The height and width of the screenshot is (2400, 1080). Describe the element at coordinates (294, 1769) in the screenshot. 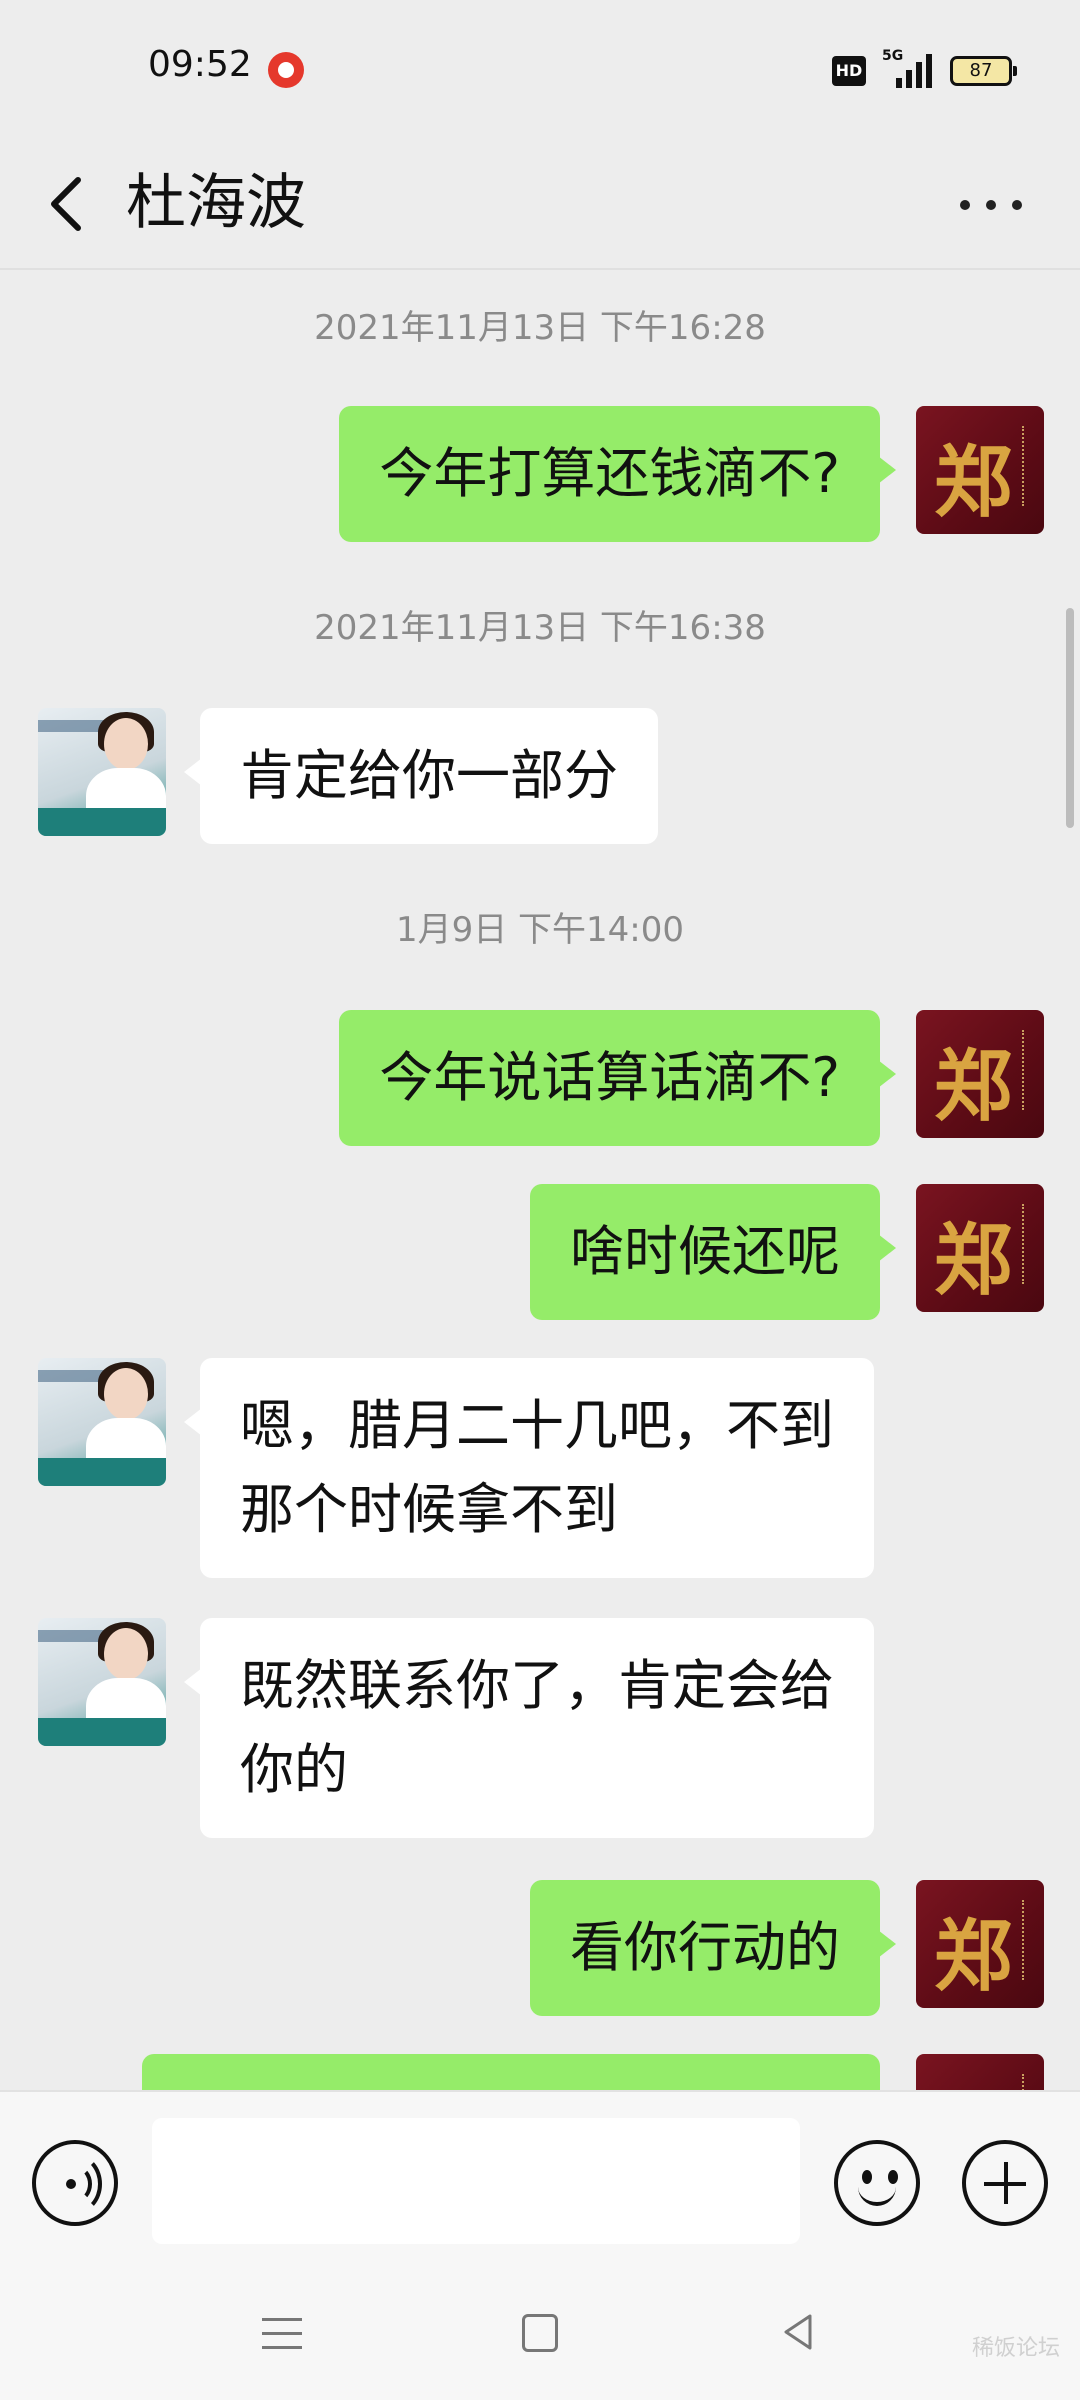

I see `message-text-line: 你的` at that location.